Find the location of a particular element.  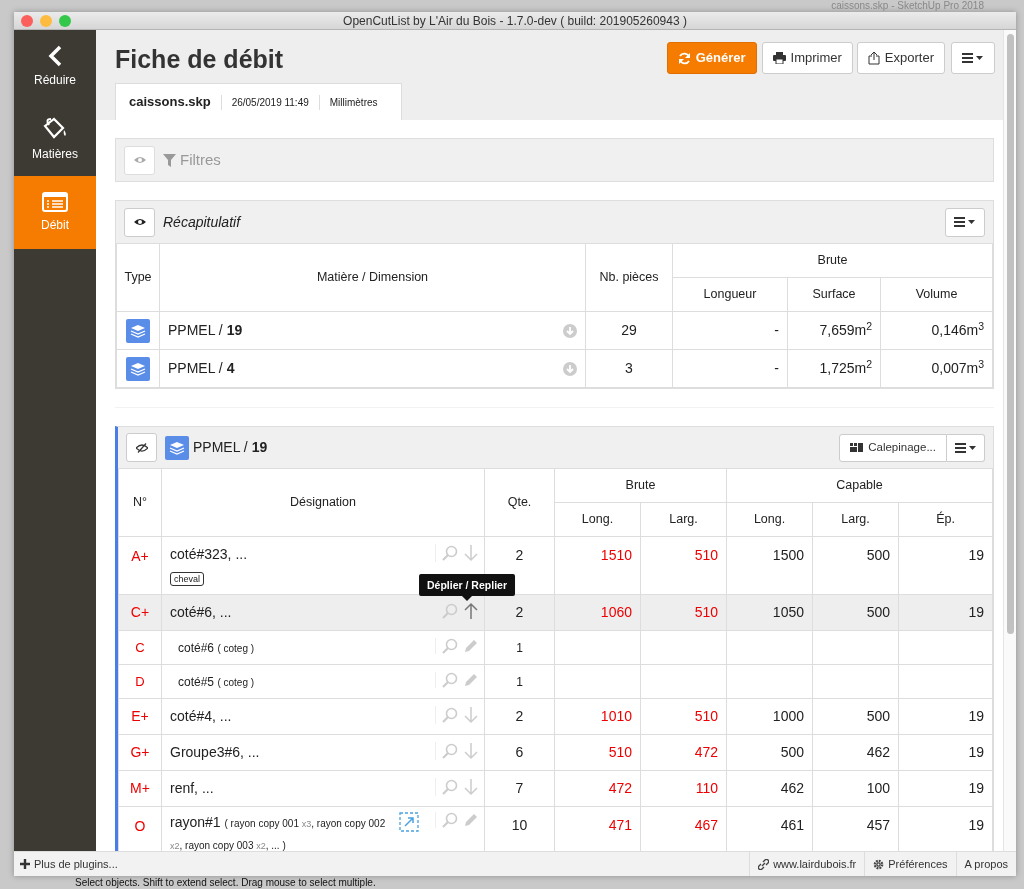

tooltip: Déplier / Replier is located at coordinates (467, 587).